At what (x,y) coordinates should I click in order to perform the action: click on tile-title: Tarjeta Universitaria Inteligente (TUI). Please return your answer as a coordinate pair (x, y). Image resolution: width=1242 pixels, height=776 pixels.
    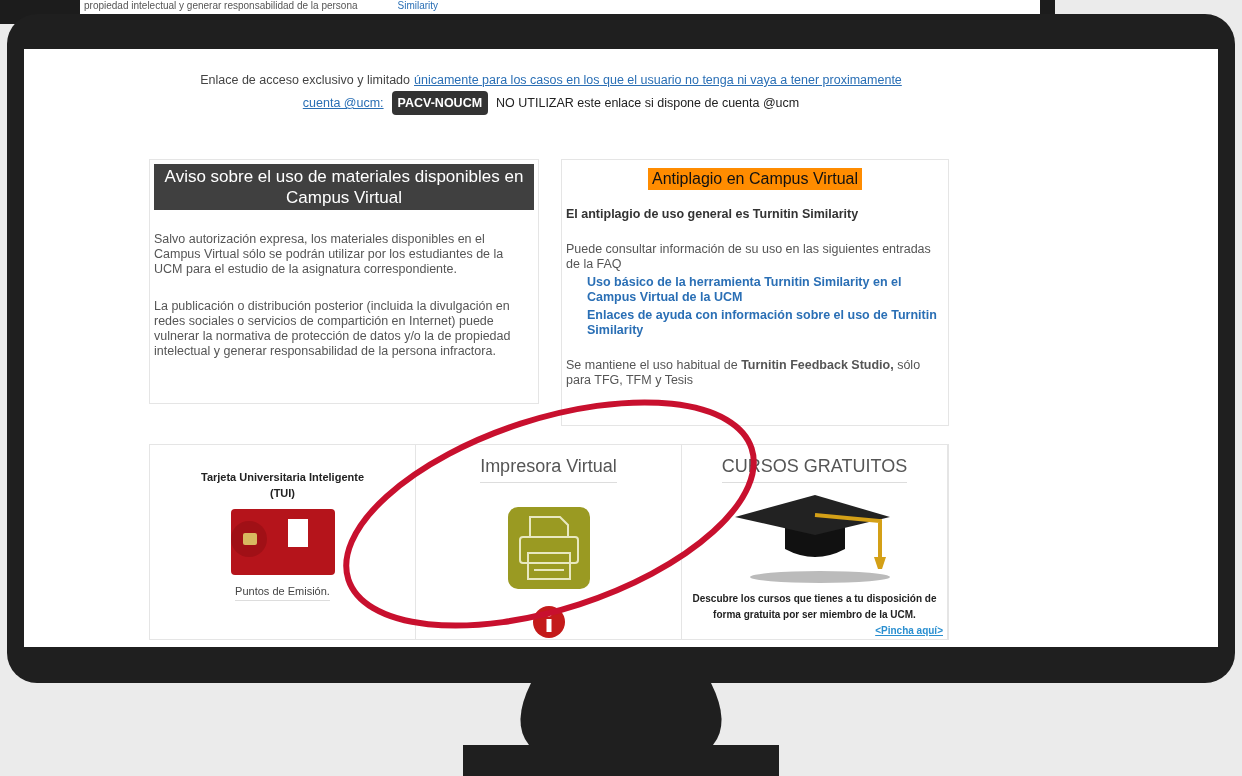
    Looking at the image, I should click on (282, 485).